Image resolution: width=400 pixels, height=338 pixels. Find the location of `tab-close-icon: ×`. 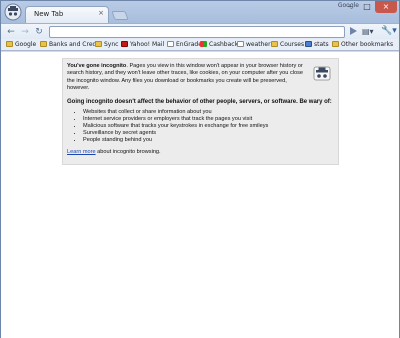

tab-close-icon: × is located at coordinates (101, 13).